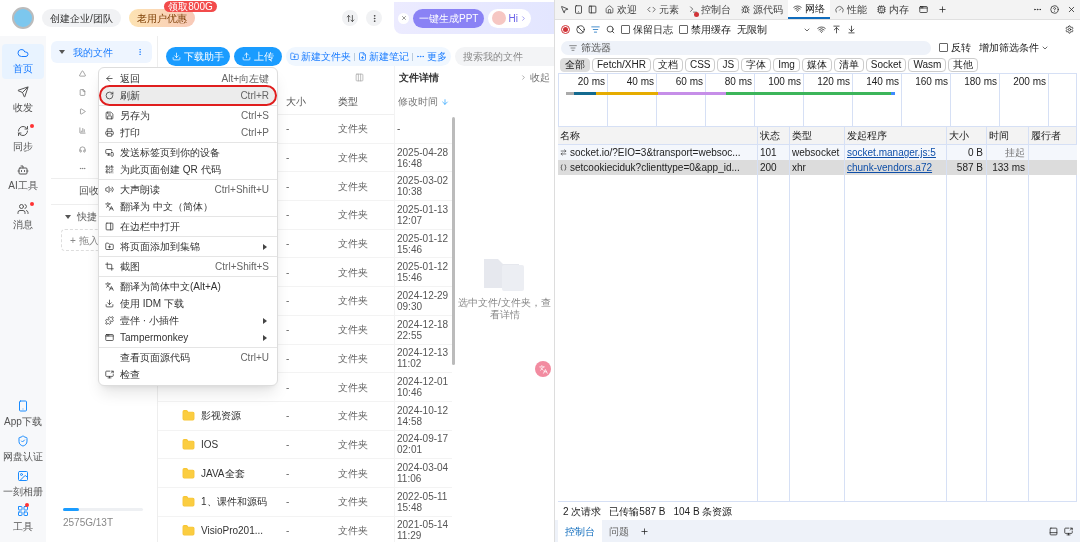  Describe the element at coordinates (578, 9) in the screenshot. I see `device-icon` at that location.